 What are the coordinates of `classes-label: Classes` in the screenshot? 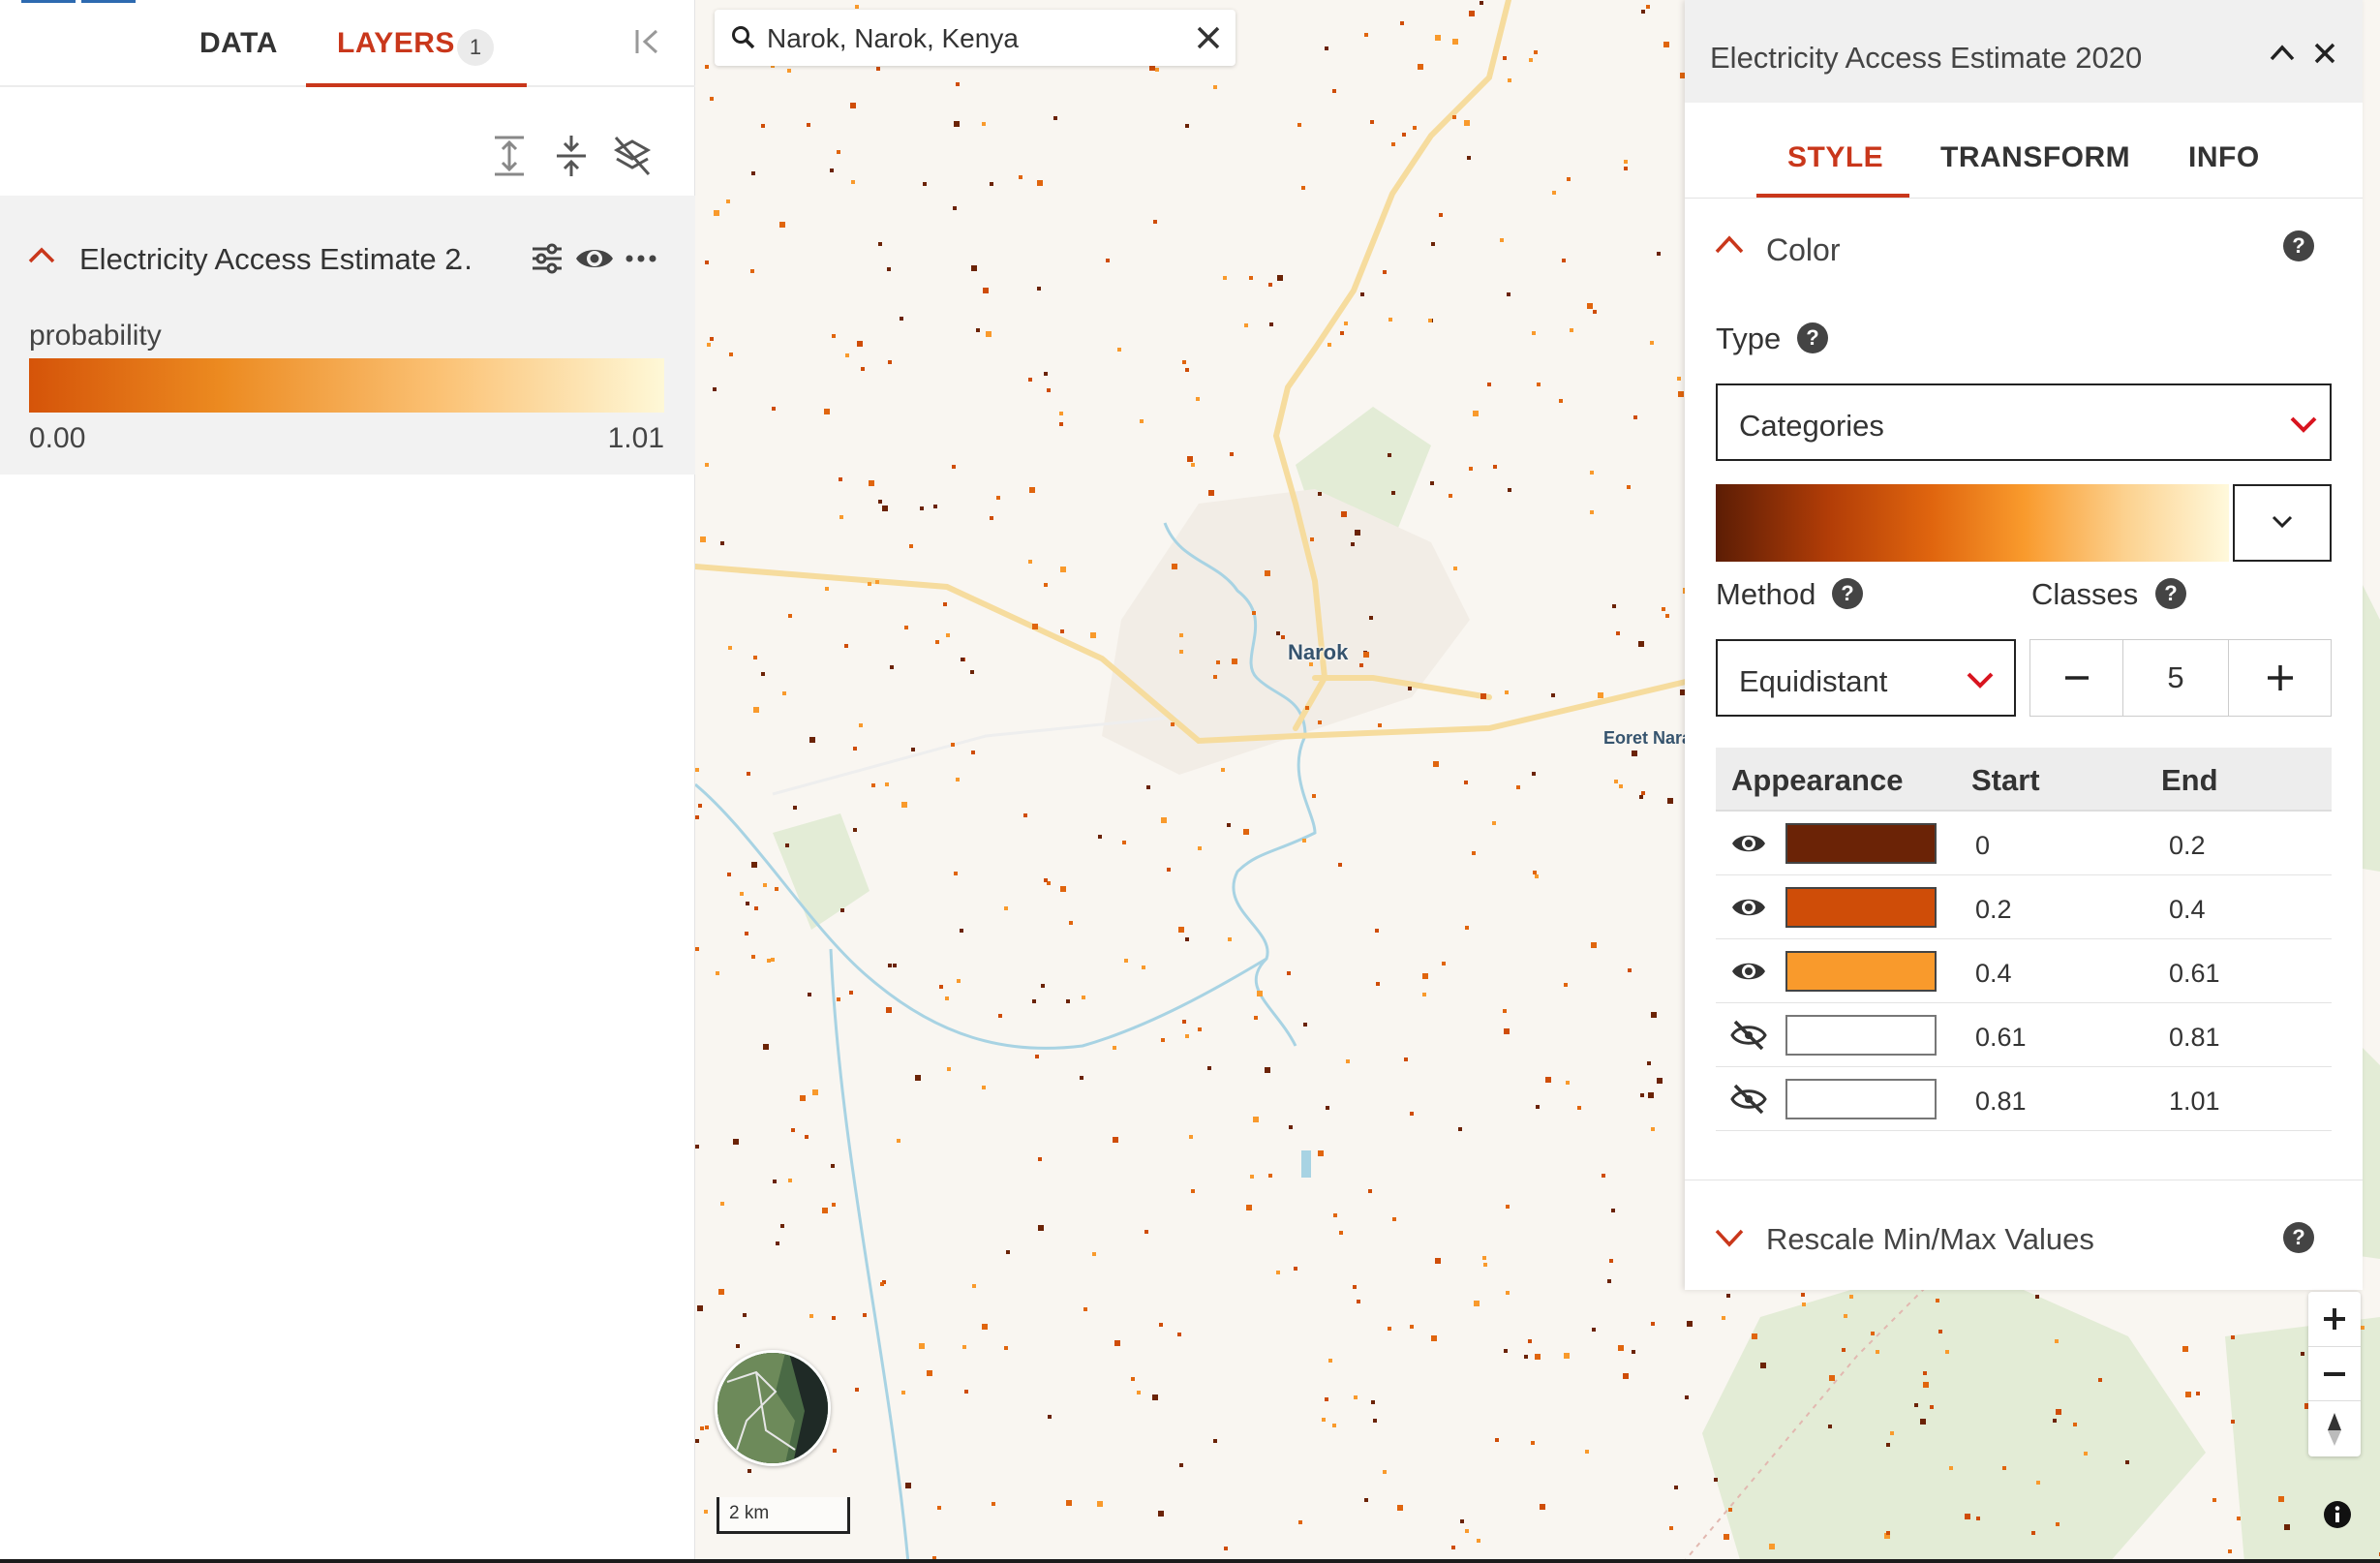 It's located at (2085, 594).